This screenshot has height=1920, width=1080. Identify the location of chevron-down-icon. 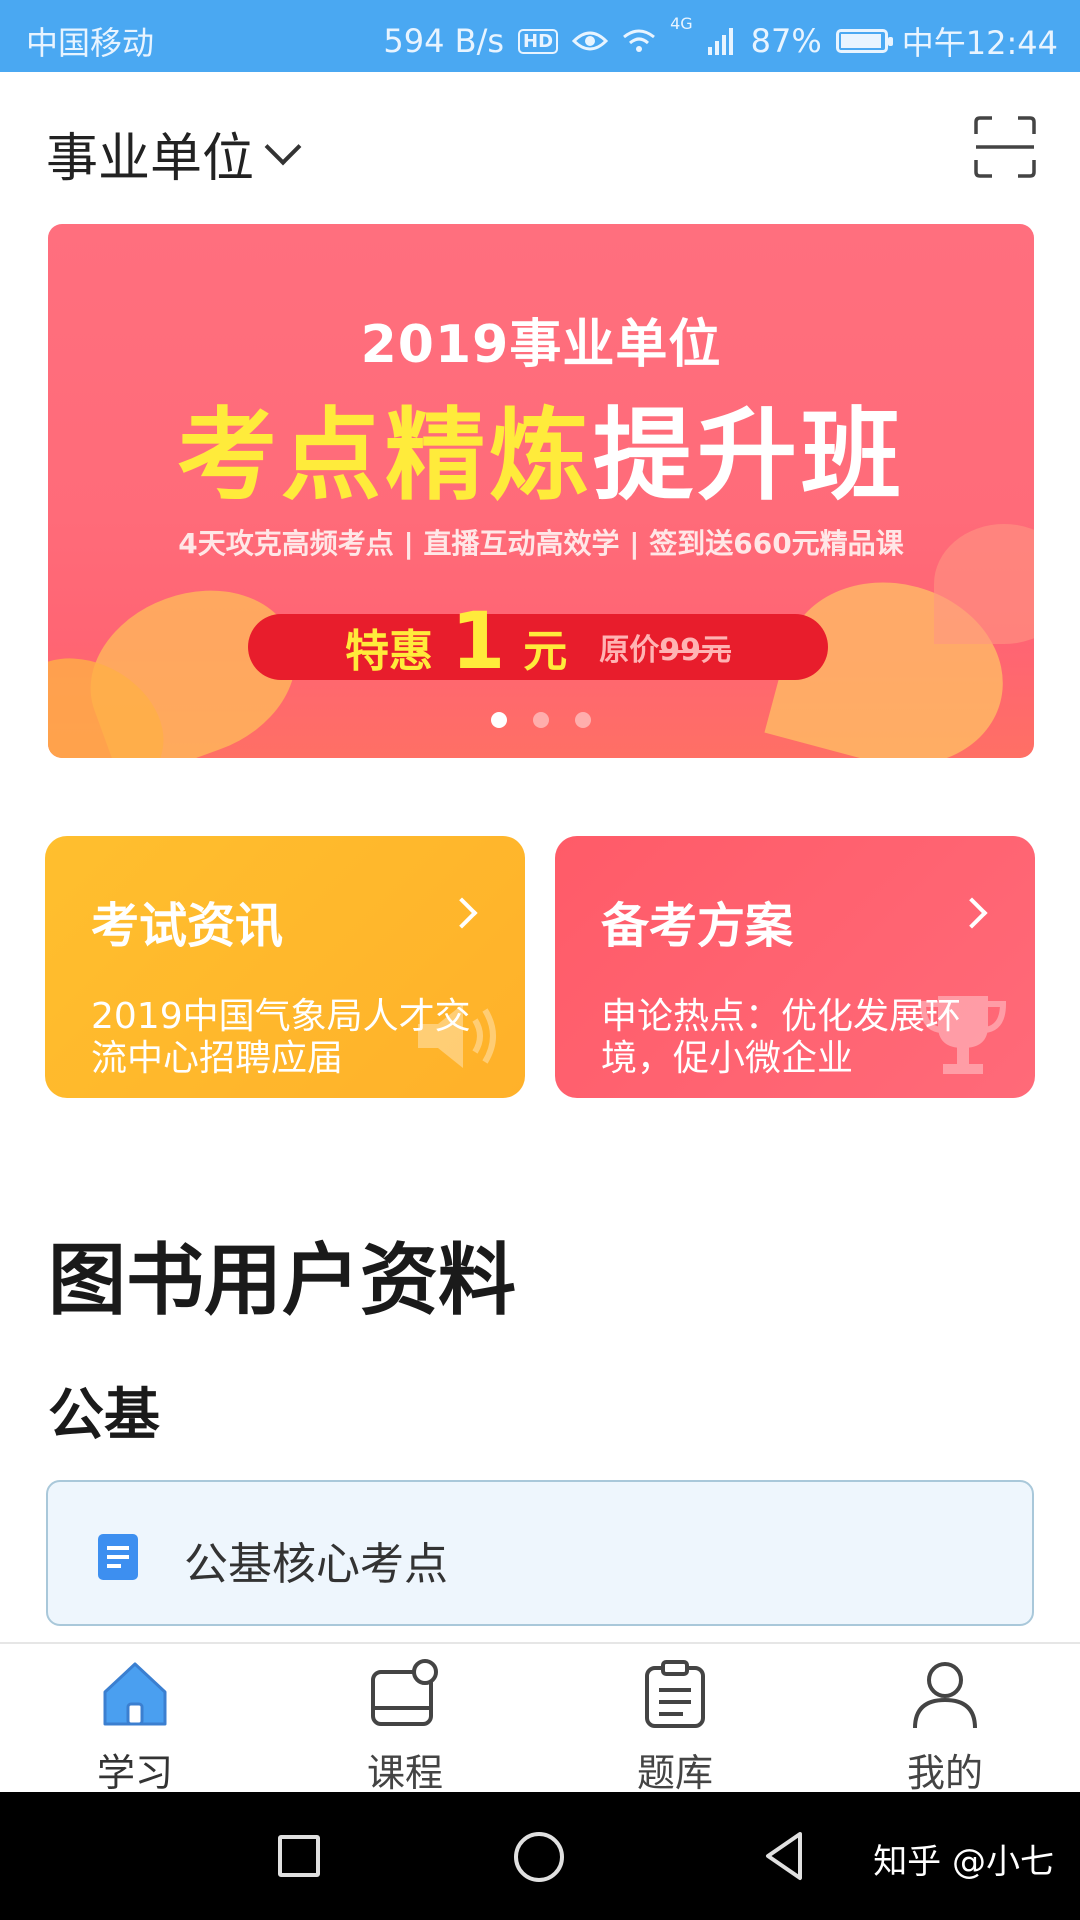
(283, 146).